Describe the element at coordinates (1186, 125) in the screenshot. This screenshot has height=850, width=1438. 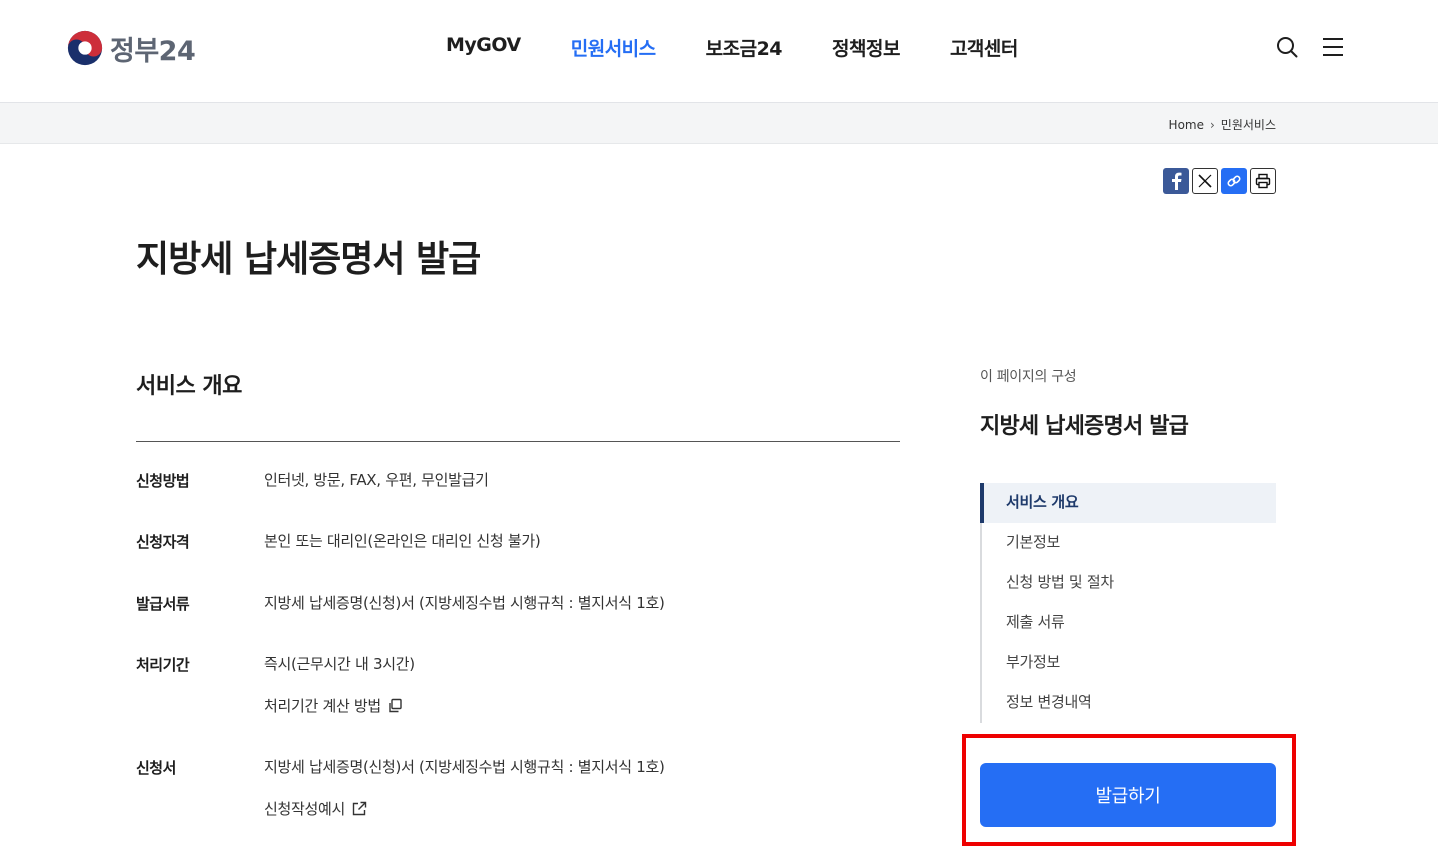
I see `breadcrumb-home: Home` at that location.